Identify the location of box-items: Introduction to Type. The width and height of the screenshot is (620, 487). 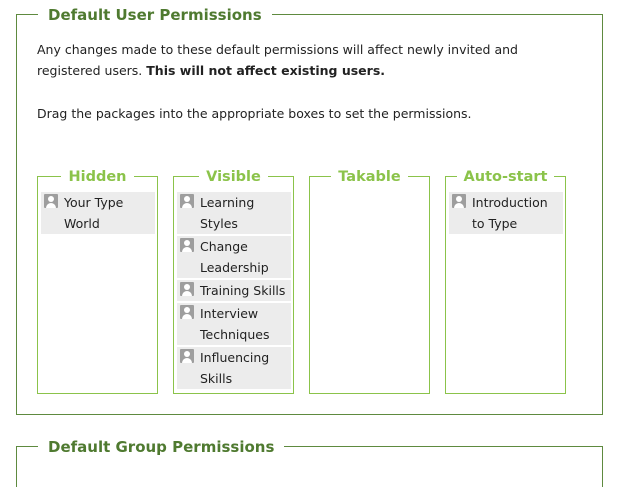
(506, 214).